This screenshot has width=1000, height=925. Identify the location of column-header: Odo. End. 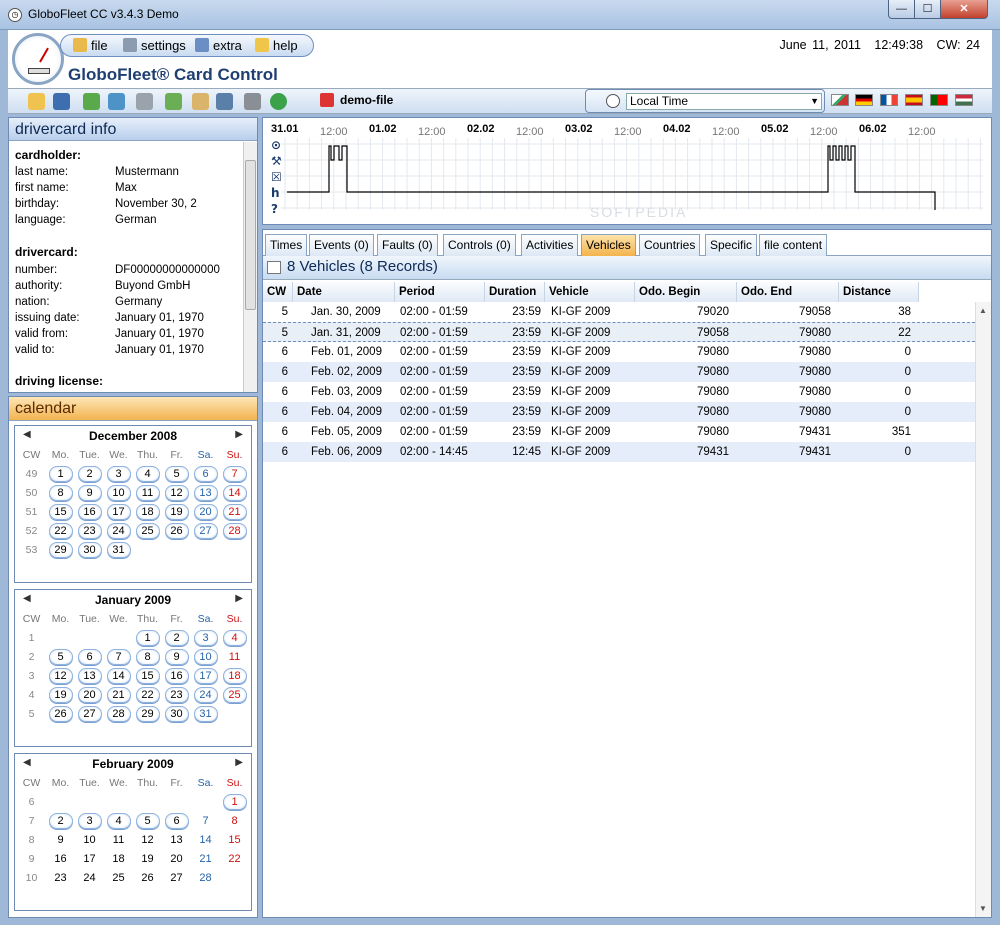
(788, 292).